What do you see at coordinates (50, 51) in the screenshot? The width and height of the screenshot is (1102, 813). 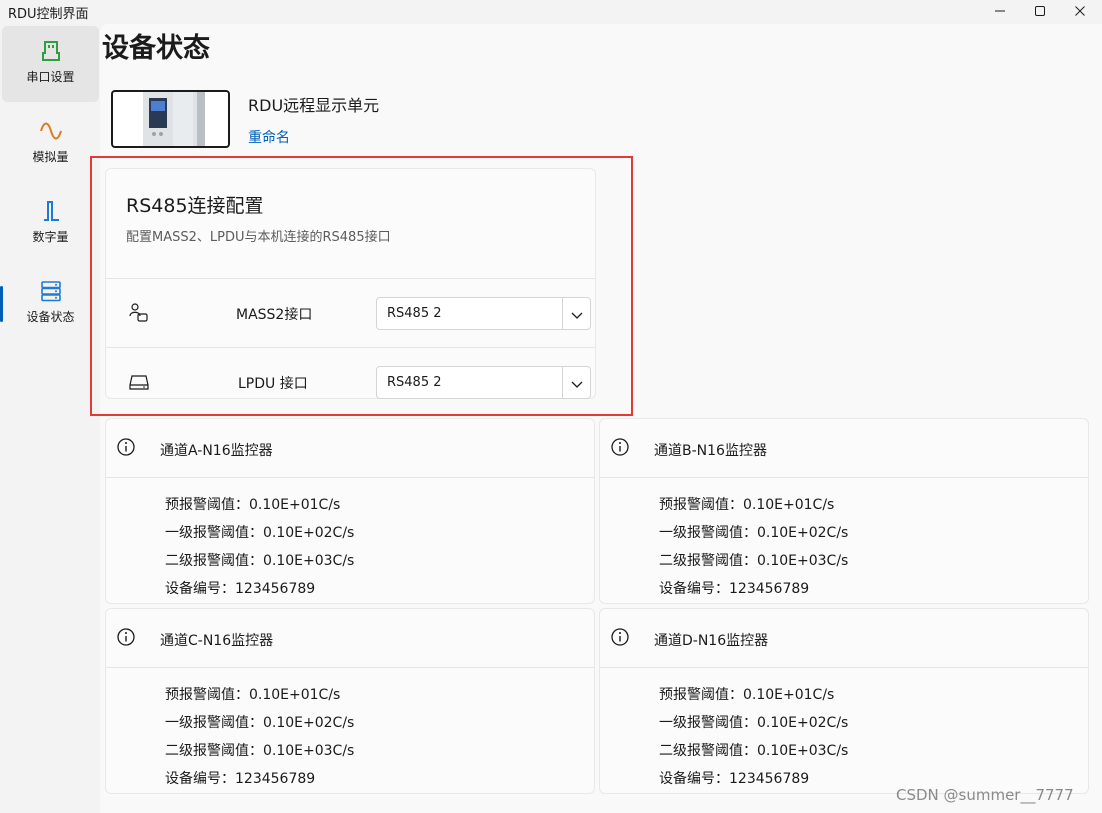 I see `serial-port-icon` at bounding box center [50, 51].